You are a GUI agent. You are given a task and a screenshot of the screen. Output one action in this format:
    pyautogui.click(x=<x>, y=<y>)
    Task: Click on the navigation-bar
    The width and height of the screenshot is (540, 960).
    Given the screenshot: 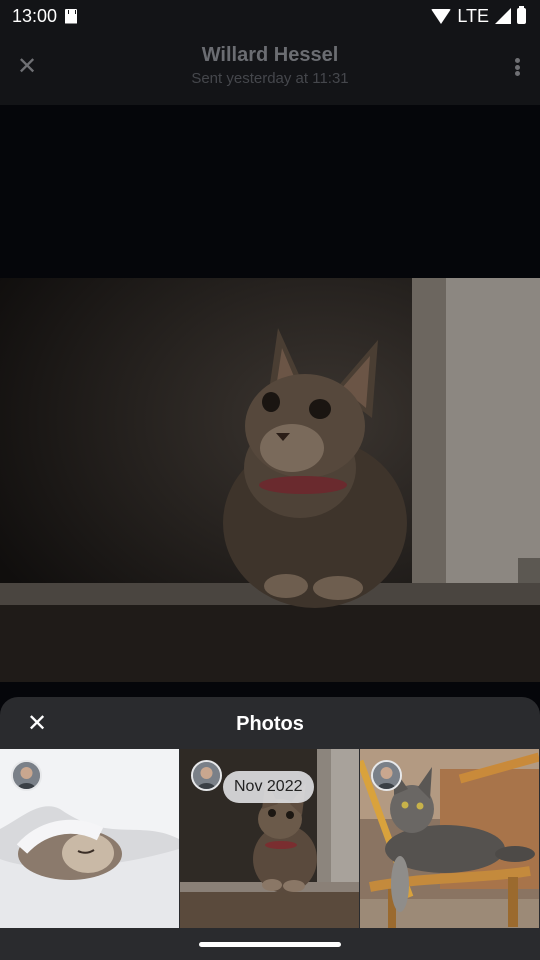 What is the action you would take?
    pyautogui.click(x=270, y=944)
    